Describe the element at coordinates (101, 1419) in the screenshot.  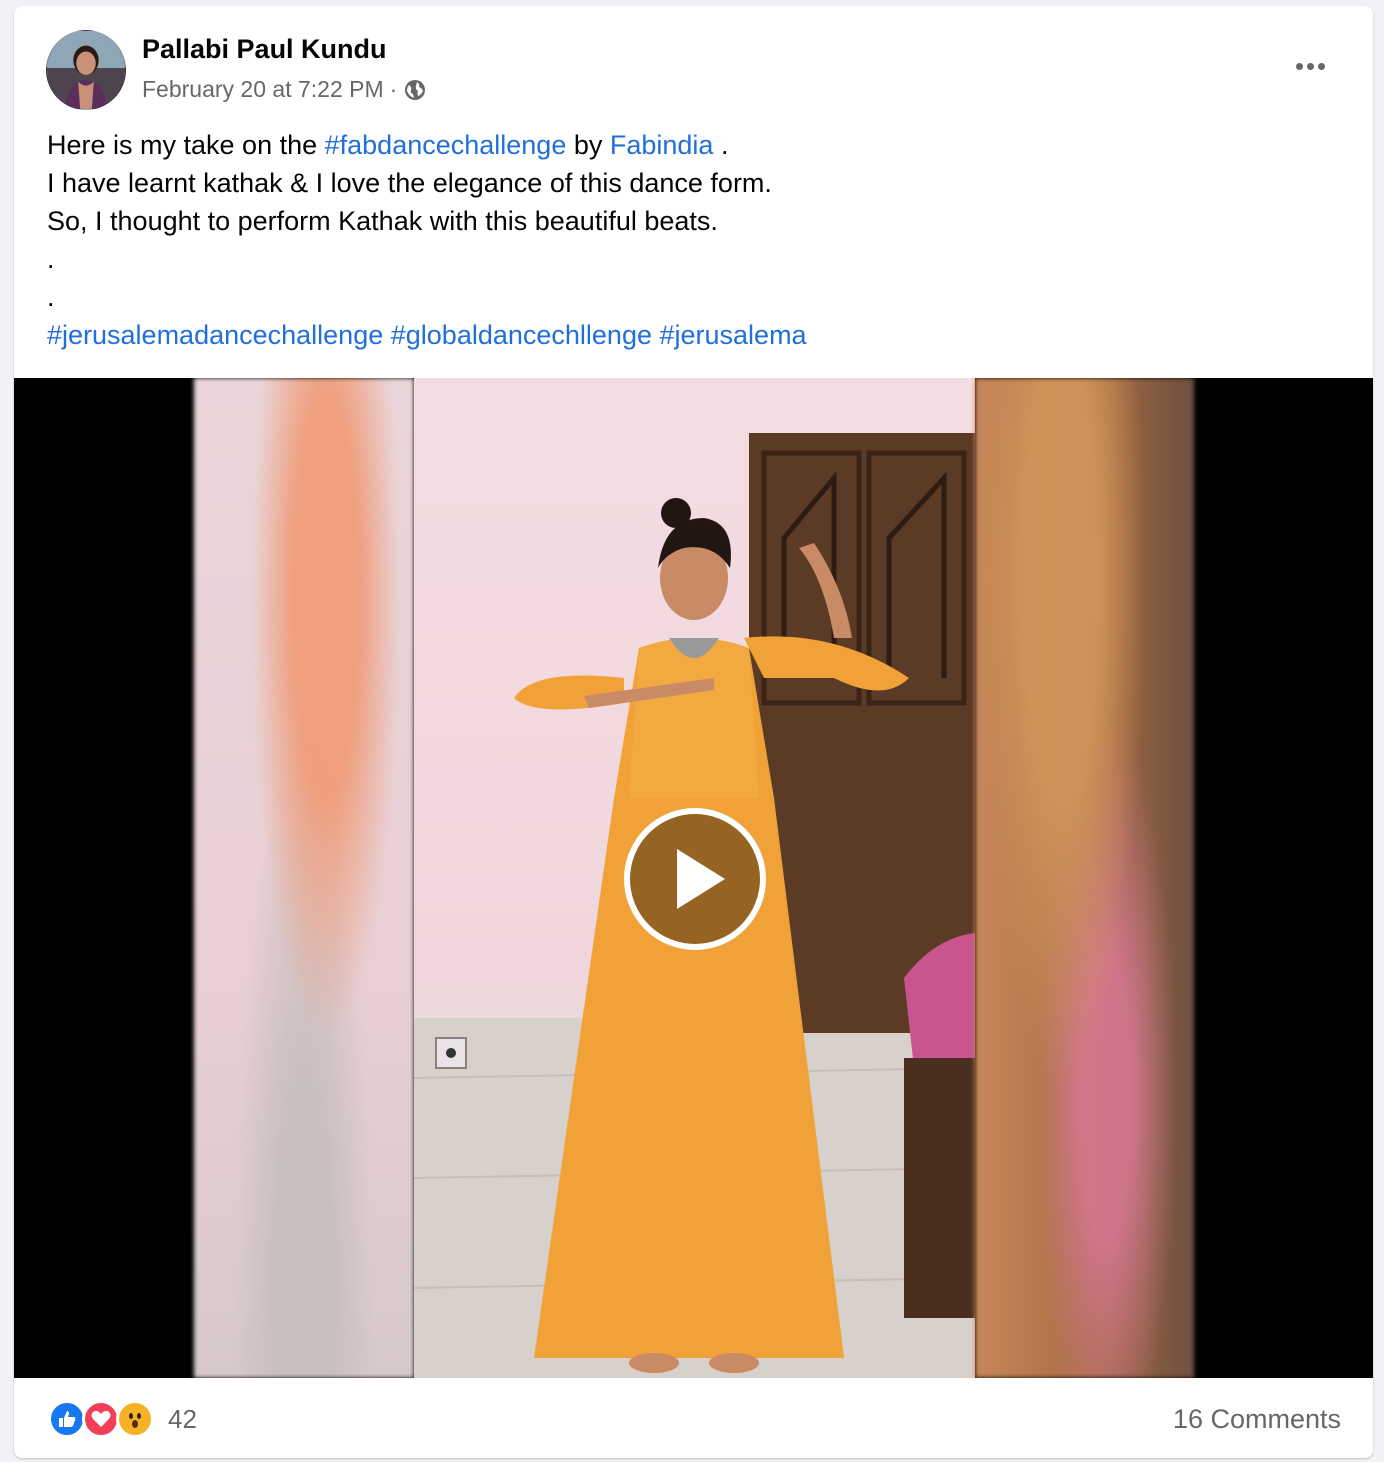
I see `love-icon` at that location.